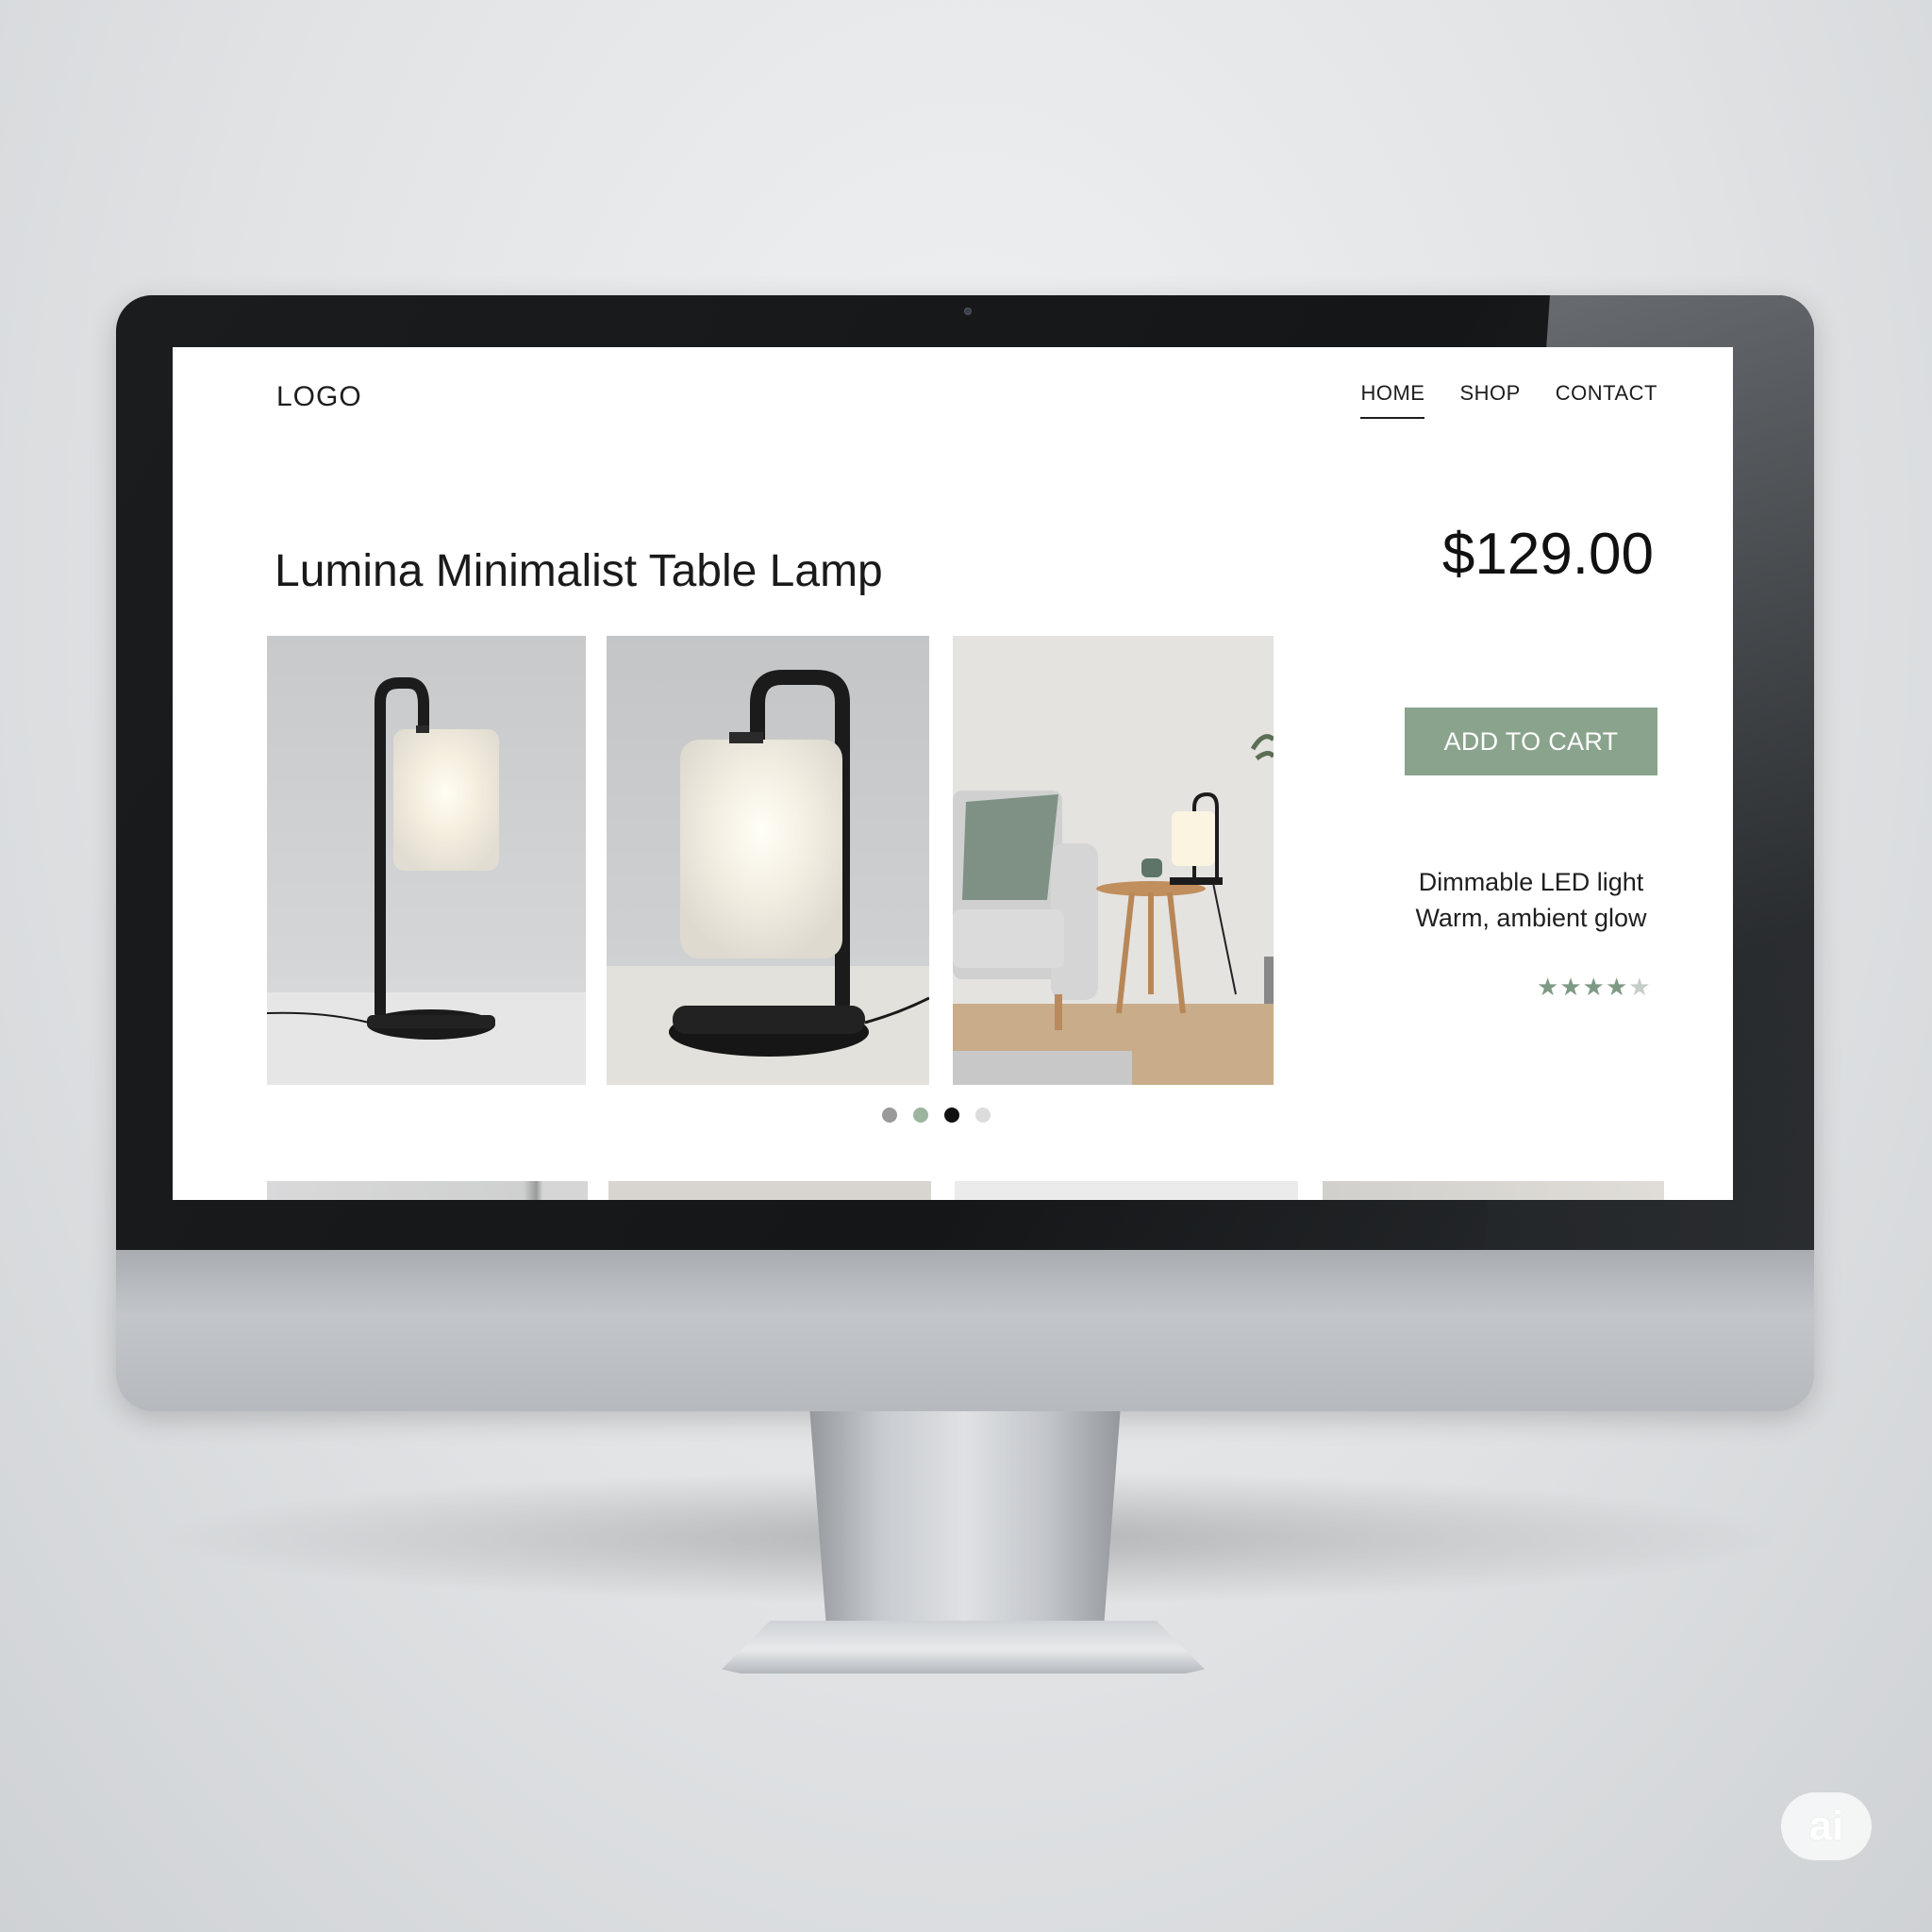  Describe the element at coordinates (1547, 555) in the screenshot. I see `product-price: $129.00` at that location.